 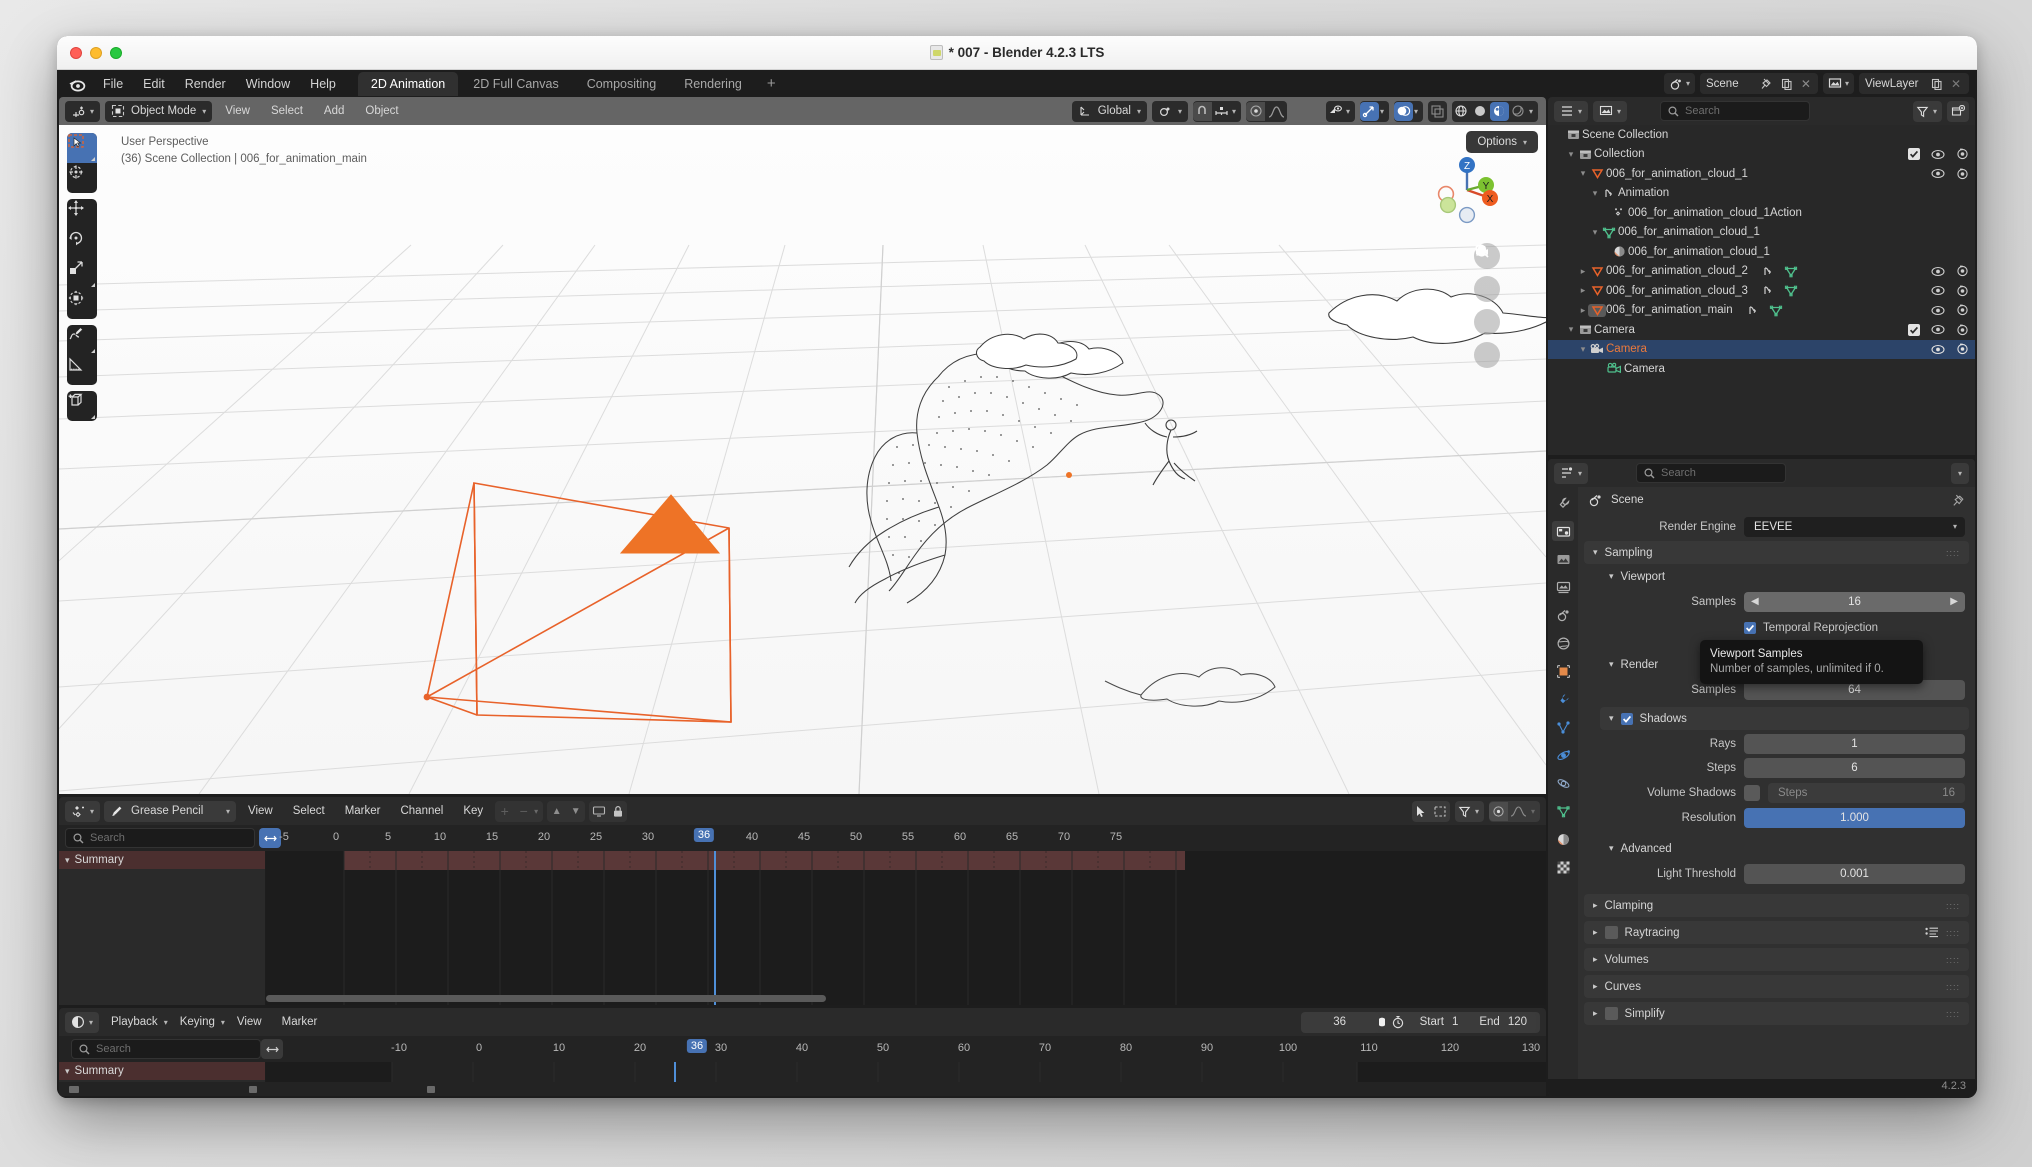 I want to click on panel-viewport-header: ▾ Viewport, so click(x=1784, y=576).